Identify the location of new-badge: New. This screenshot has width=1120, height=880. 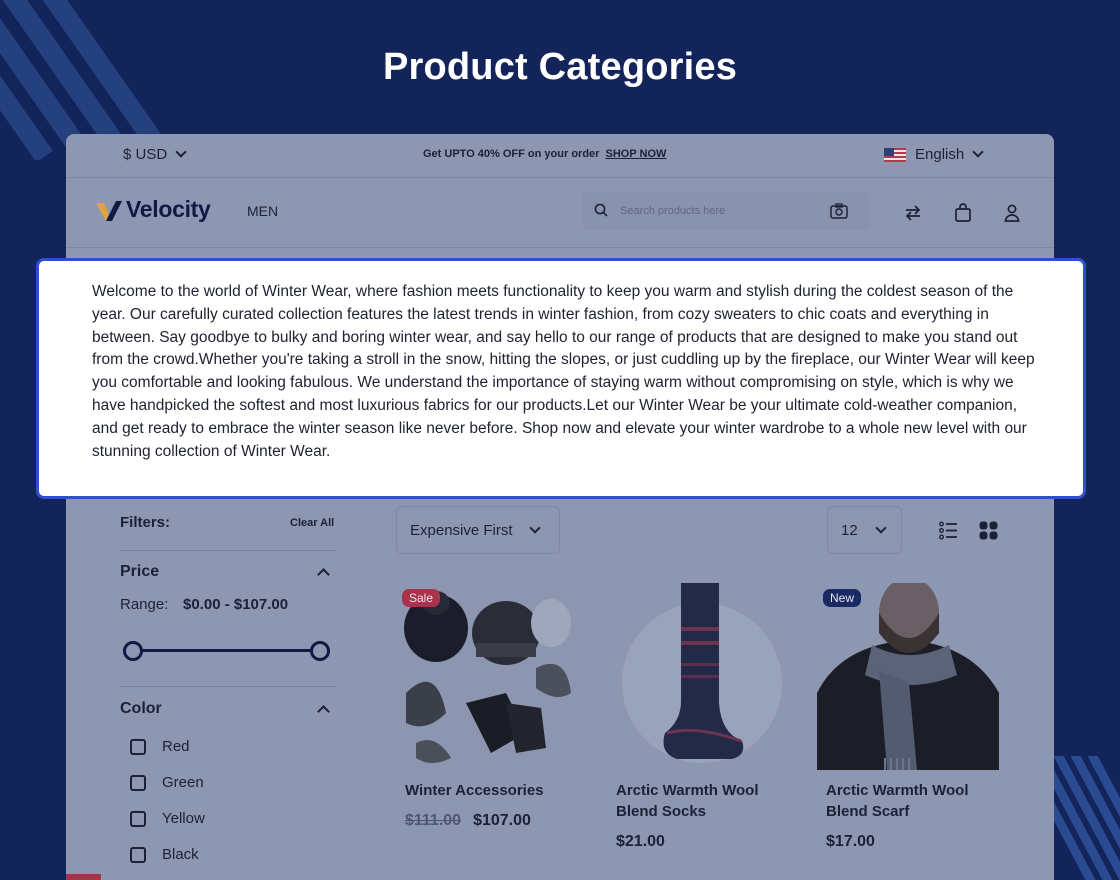
(842, 598).